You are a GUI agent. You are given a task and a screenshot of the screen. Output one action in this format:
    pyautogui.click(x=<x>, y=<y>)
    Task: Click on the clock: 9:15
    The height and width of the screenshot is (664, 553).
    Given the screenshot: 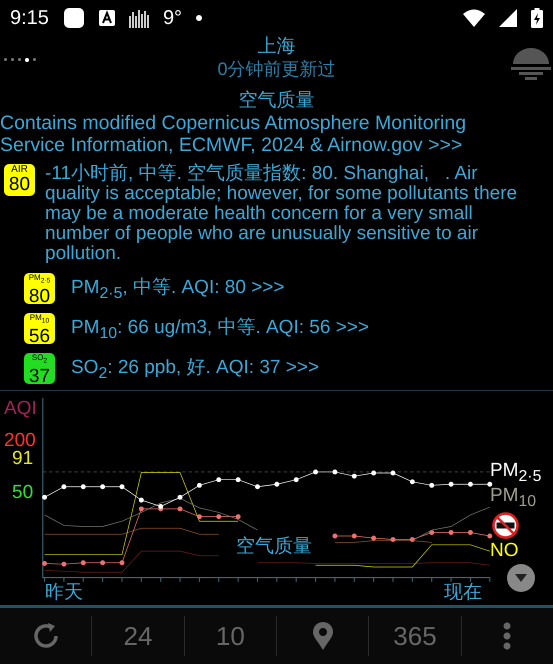 What is the action you would take?
    pyautogui.click(x=29, y=18)
    